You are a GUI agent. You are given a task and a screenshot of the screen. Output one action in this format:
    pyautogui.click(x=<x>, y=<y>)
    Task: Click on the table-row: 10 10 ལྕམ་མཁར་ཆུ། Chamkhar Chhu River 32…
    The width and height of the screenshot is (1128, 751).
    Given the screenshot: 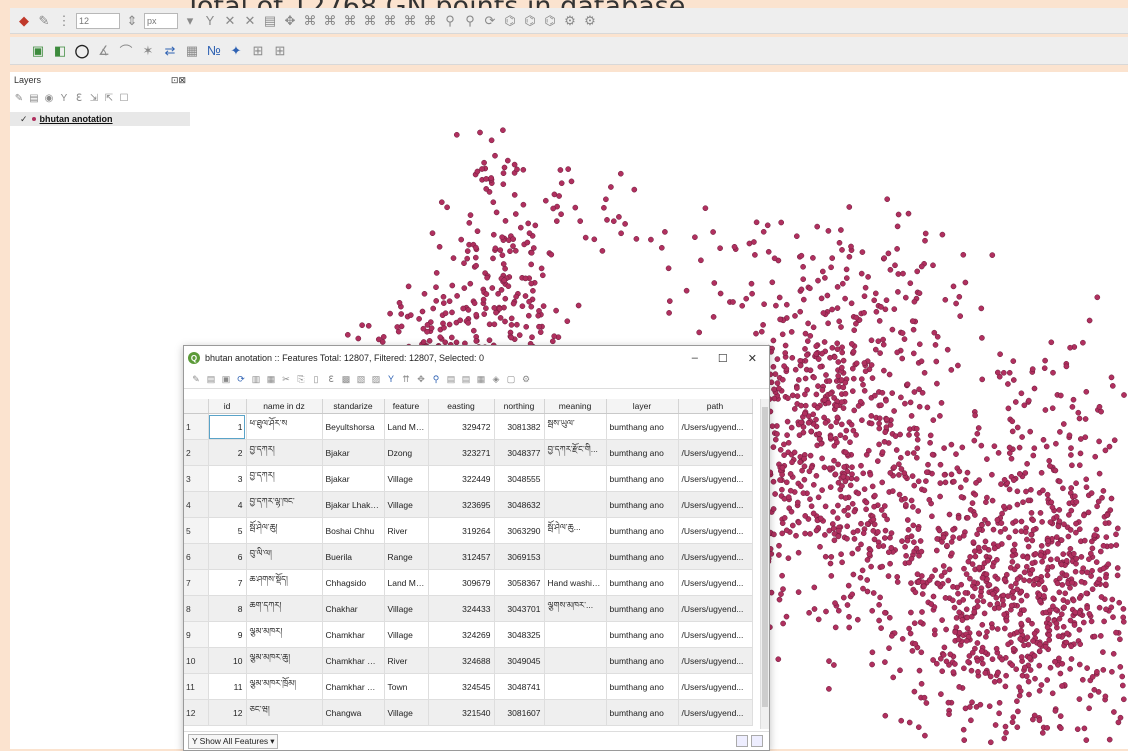 What is the action you would take?
    pyautogui.click(x=468, y=660)
    